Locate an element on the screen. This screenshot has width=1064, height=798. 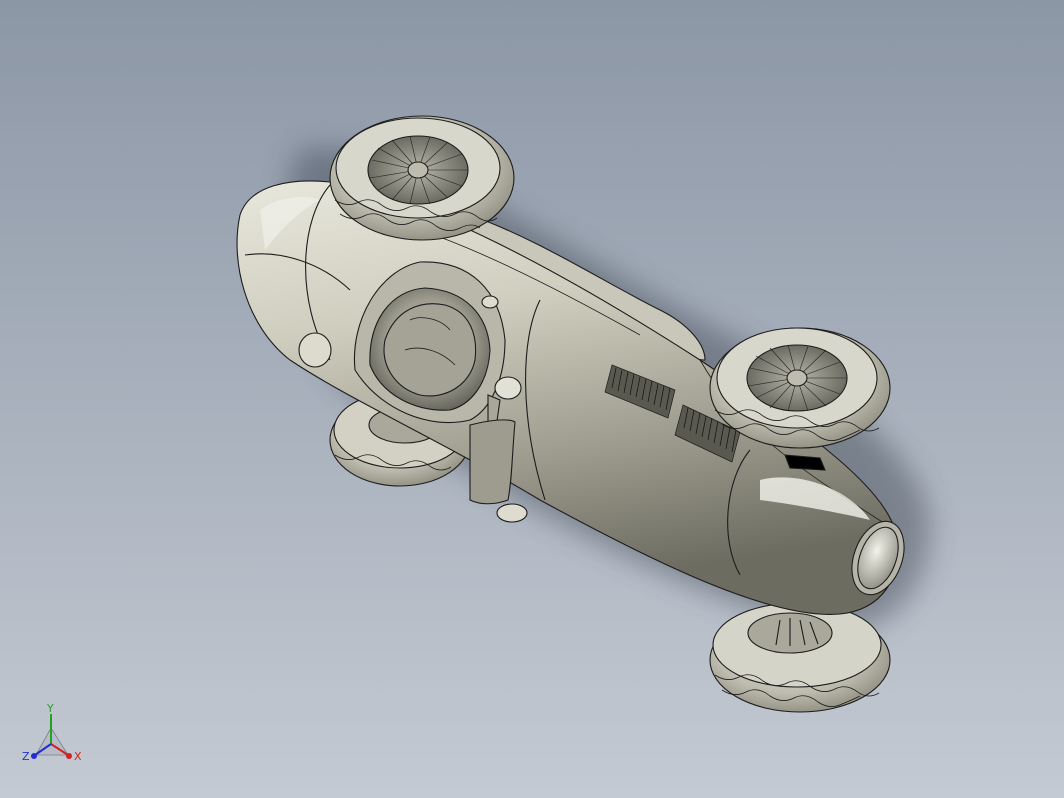
mirror-rear is located at coordinates (490, 302).